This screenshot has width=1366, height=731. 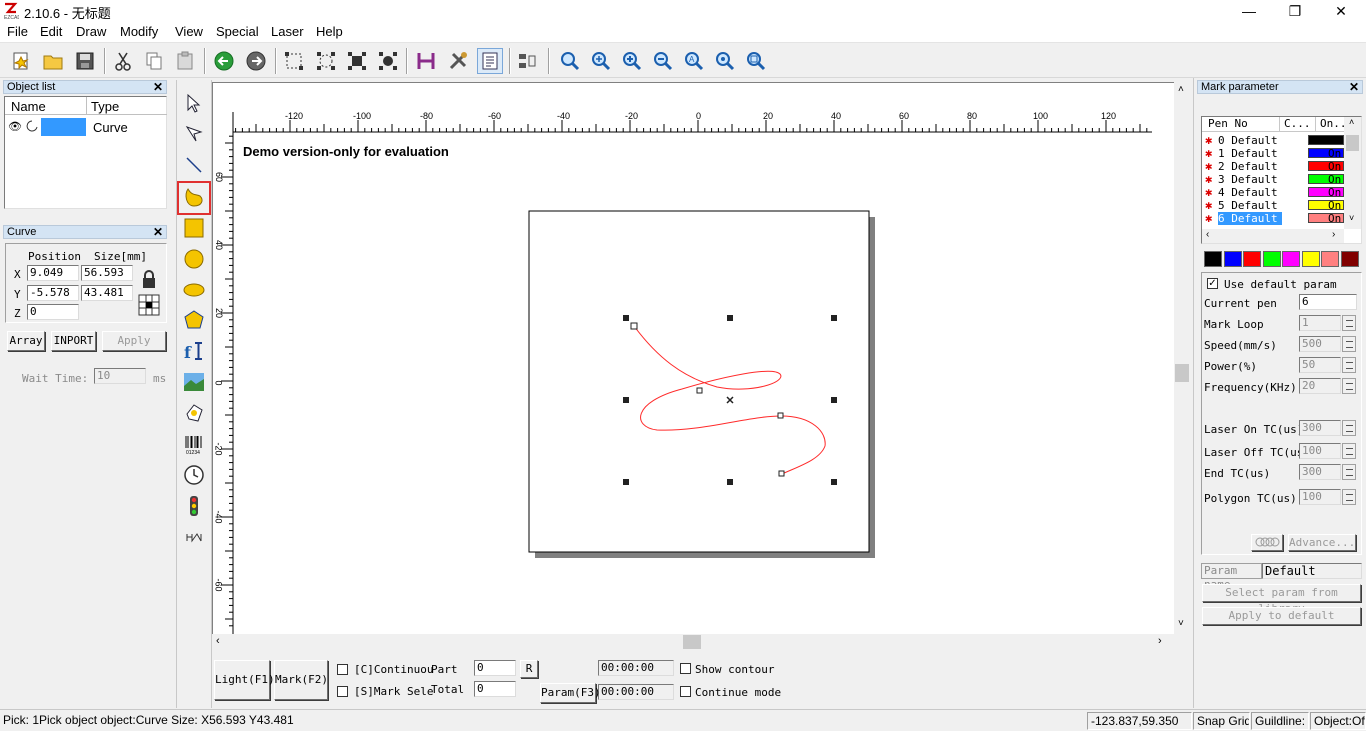 I want to click on total-count-field: 0, so click(x=495, y=689).